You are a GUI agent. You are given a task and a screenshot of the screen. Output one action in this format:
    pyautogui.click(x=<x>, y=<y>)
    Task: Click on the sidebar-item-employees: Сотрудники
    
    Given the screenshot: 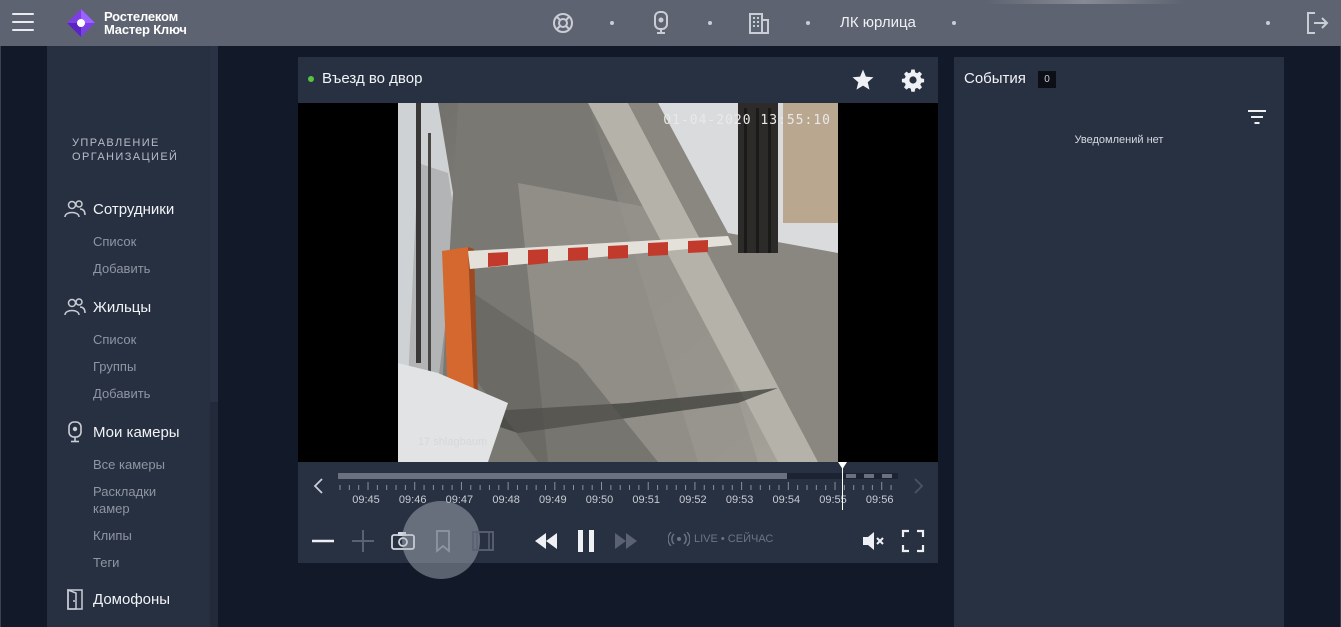 What is the action you would take?
    pyautogui.click(x=119, y=209)
    